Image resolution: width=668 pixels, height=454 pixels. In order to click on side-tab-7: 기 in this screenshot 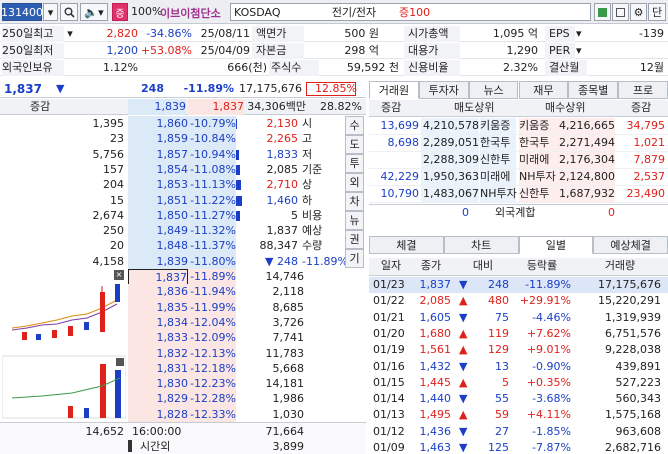, I will do `click(354, 258)`.